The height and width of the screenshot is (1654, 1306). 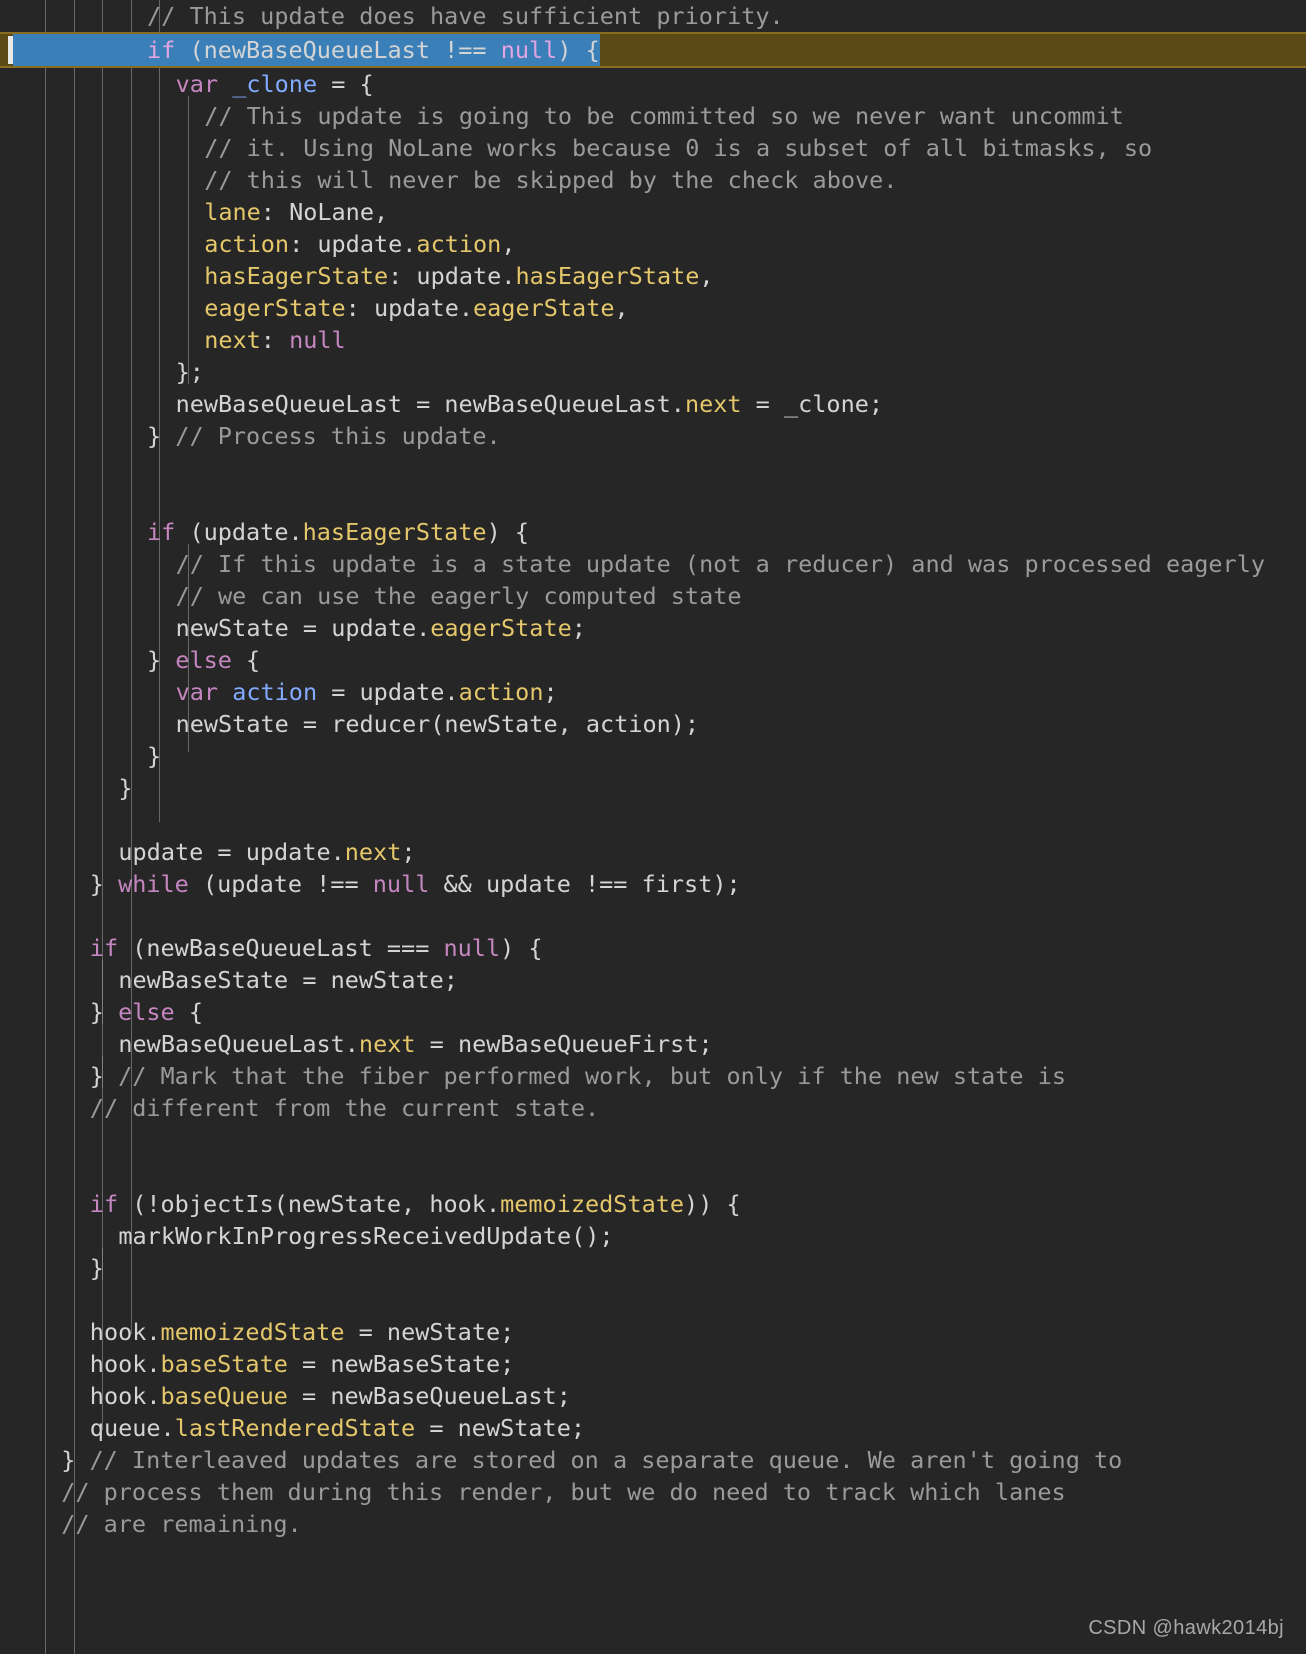 I want to click on code-line-text: newState = reducer(newState, action);, so click(x=435, y=724).